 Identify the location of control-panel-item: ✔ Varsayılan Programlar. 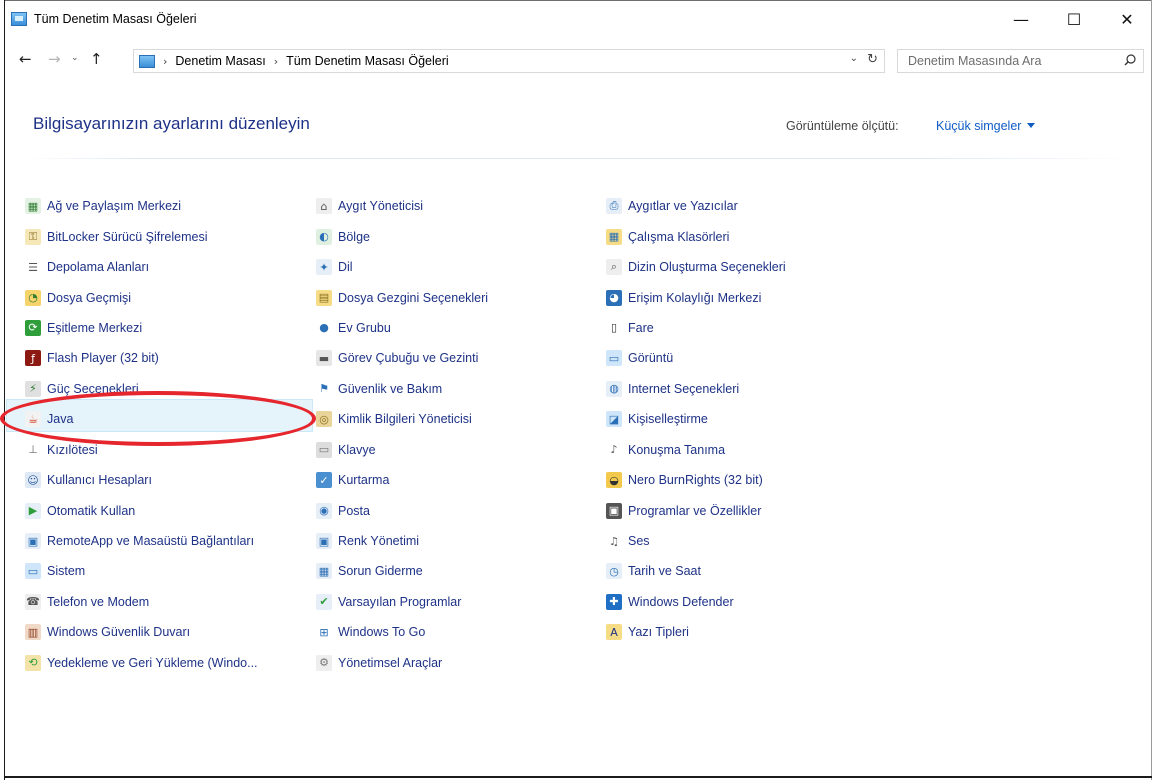
(402, 602).